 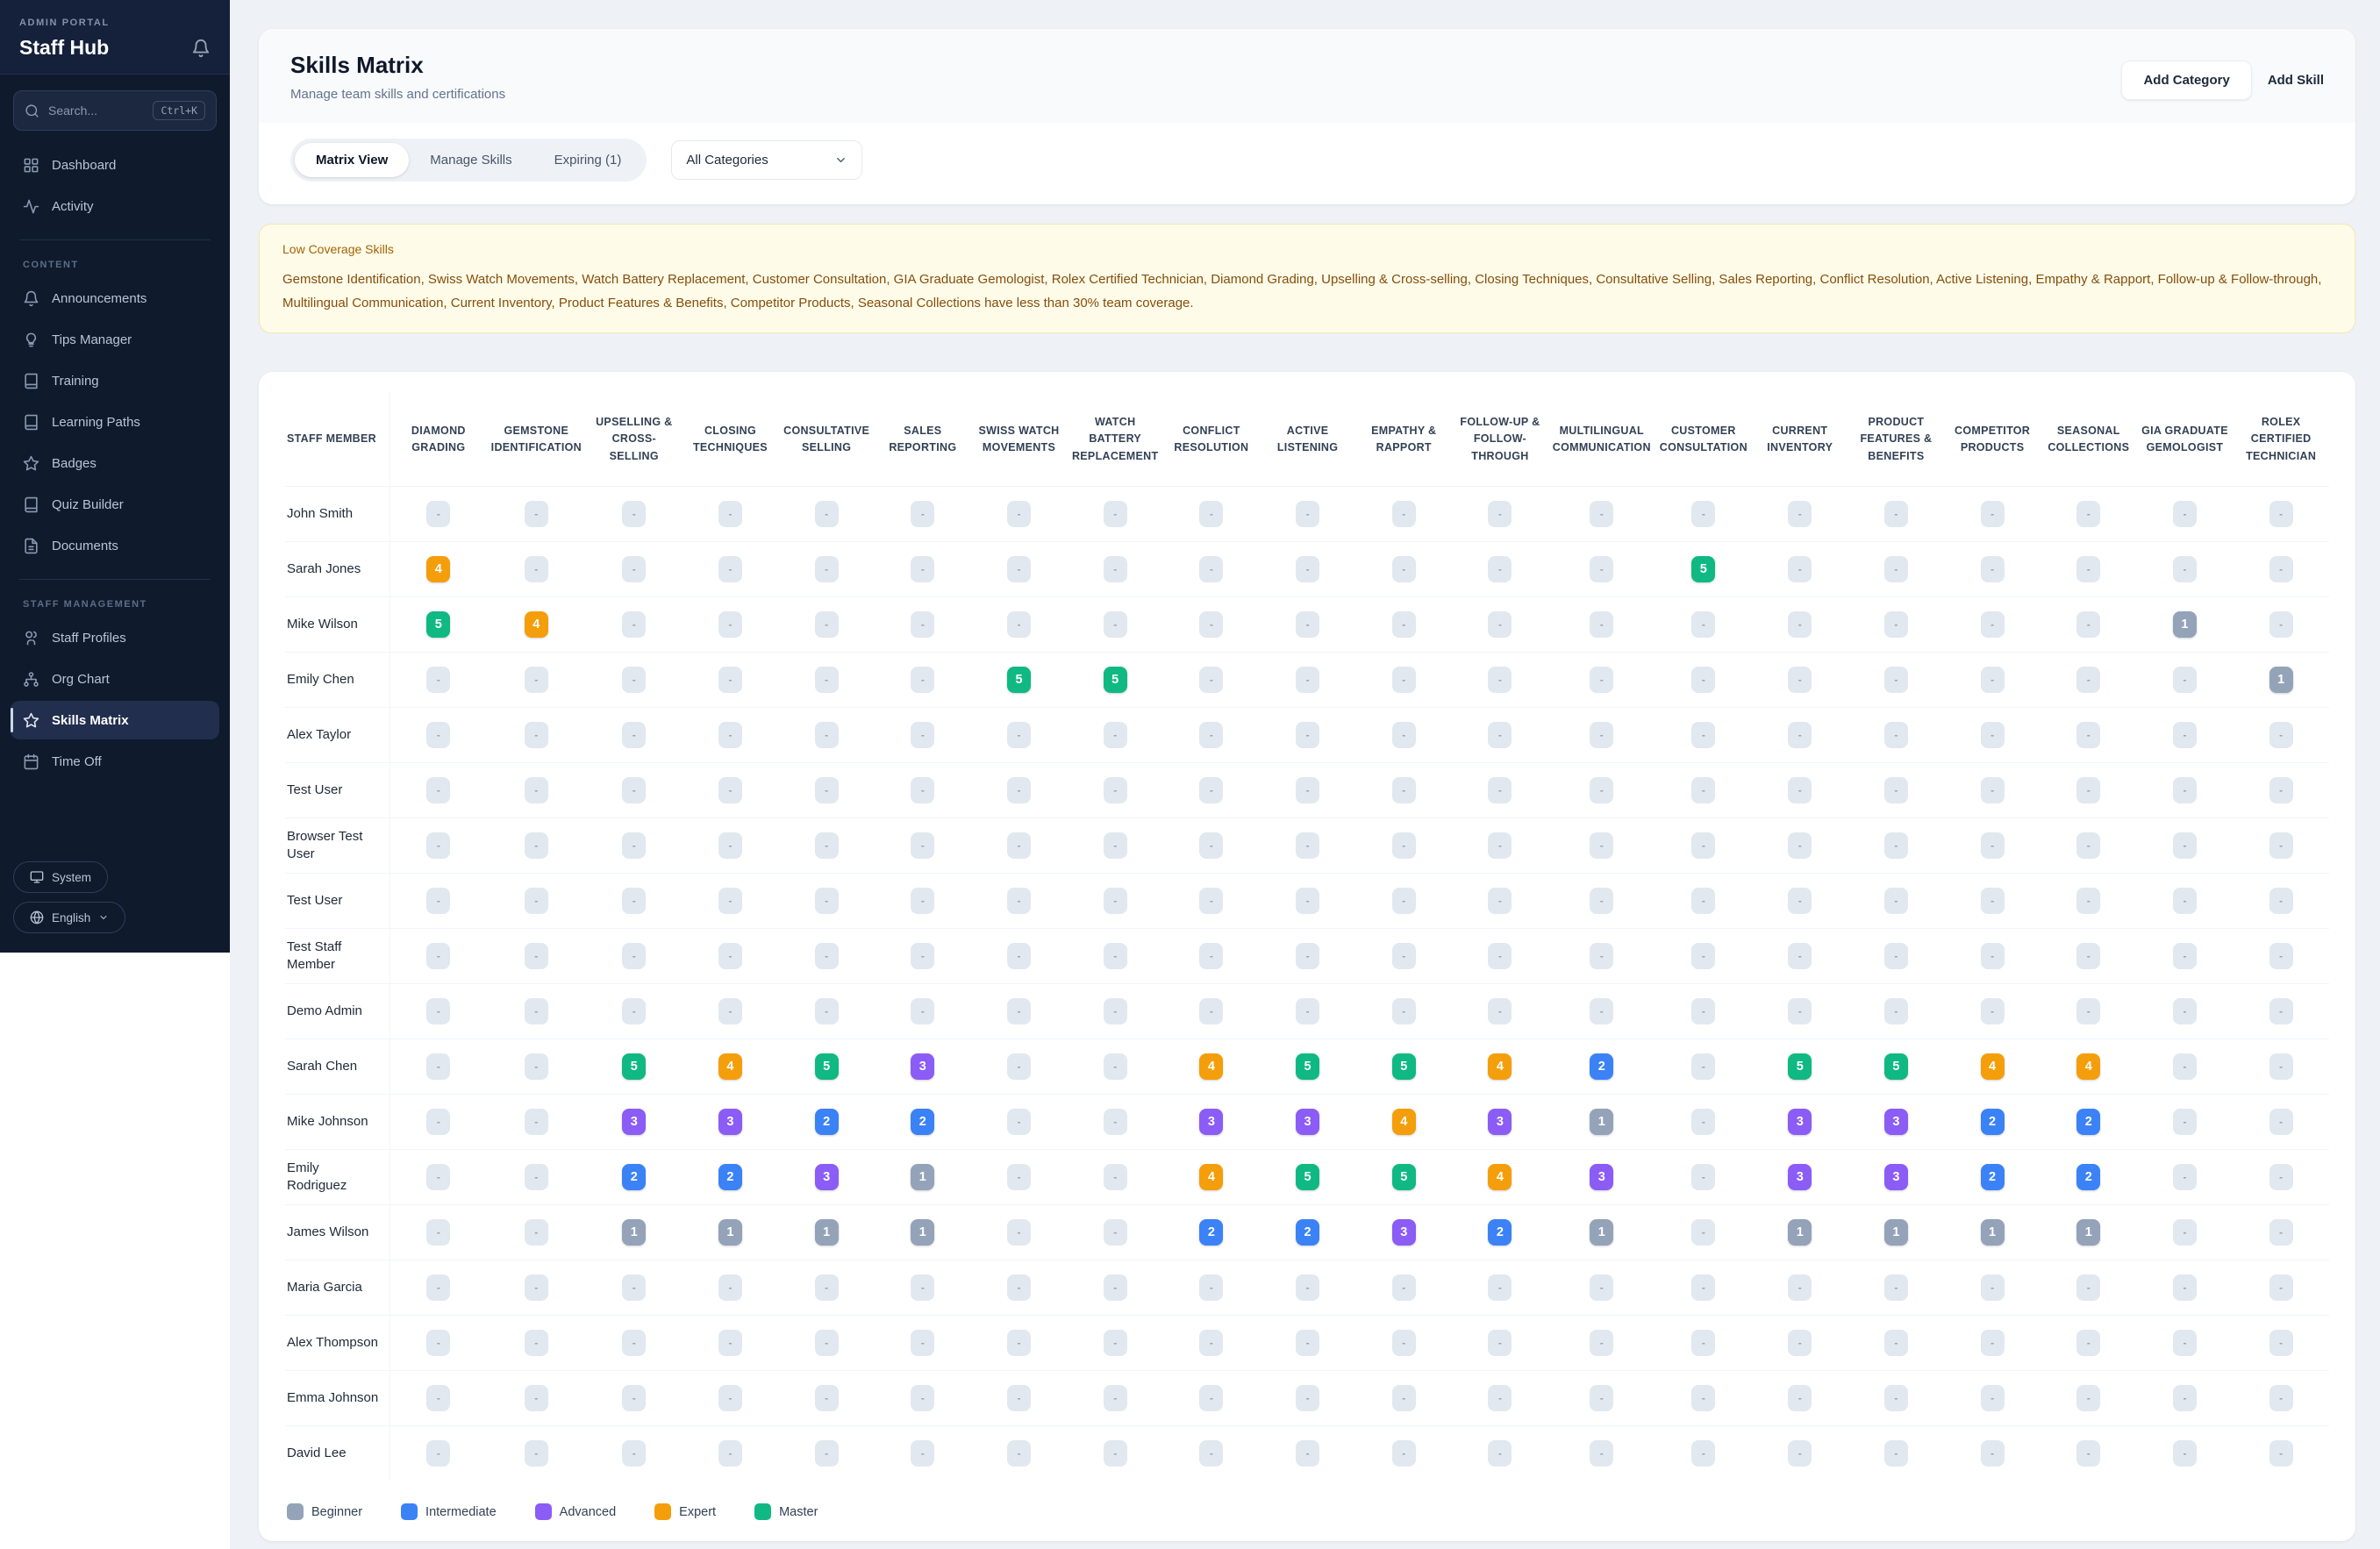 What do you see at coordinates (115, 110) in the screenshot?
I see `search-input: Search... Ctrl+K` at bounding box center [115, 110].